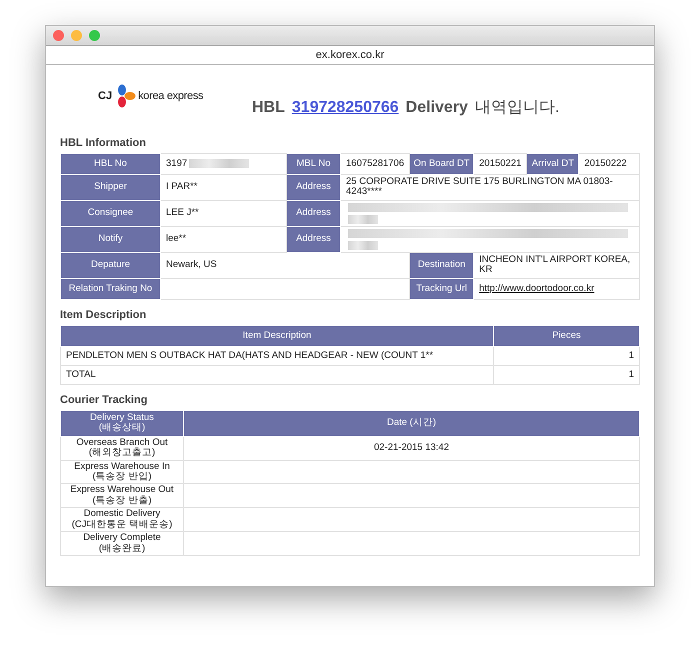 The width and height of the screenshot is (700, 651). What do you see at coordinates (110, 265) in the screenshot?
I see `field-label: Depature` at bounding box center [110, 265].